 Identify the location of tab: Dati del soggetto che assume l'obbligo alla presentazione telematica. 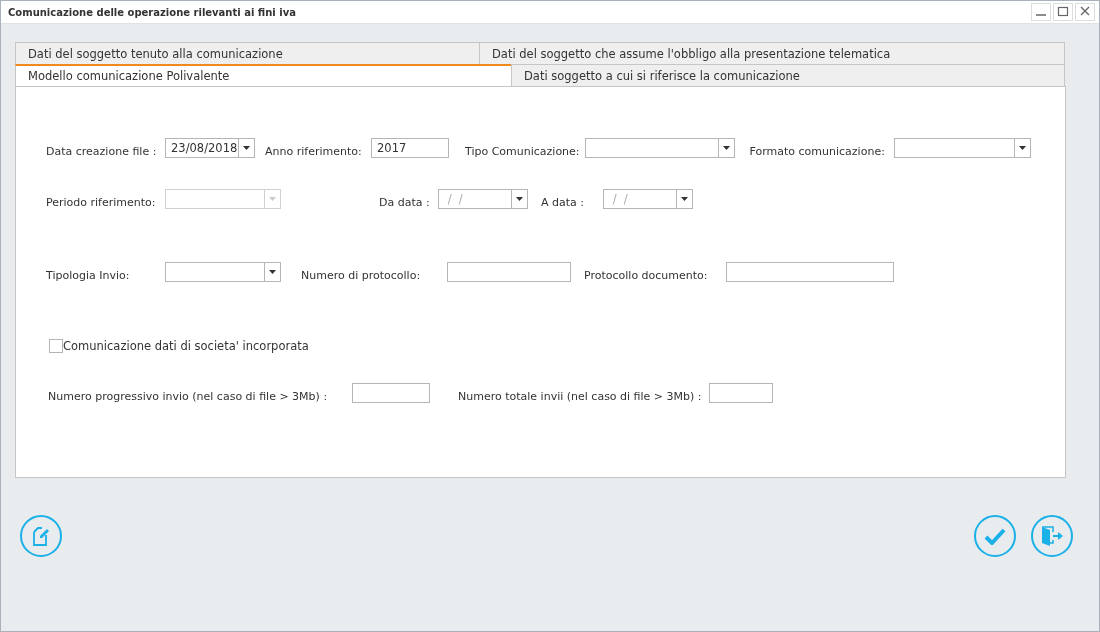
(772, 53).